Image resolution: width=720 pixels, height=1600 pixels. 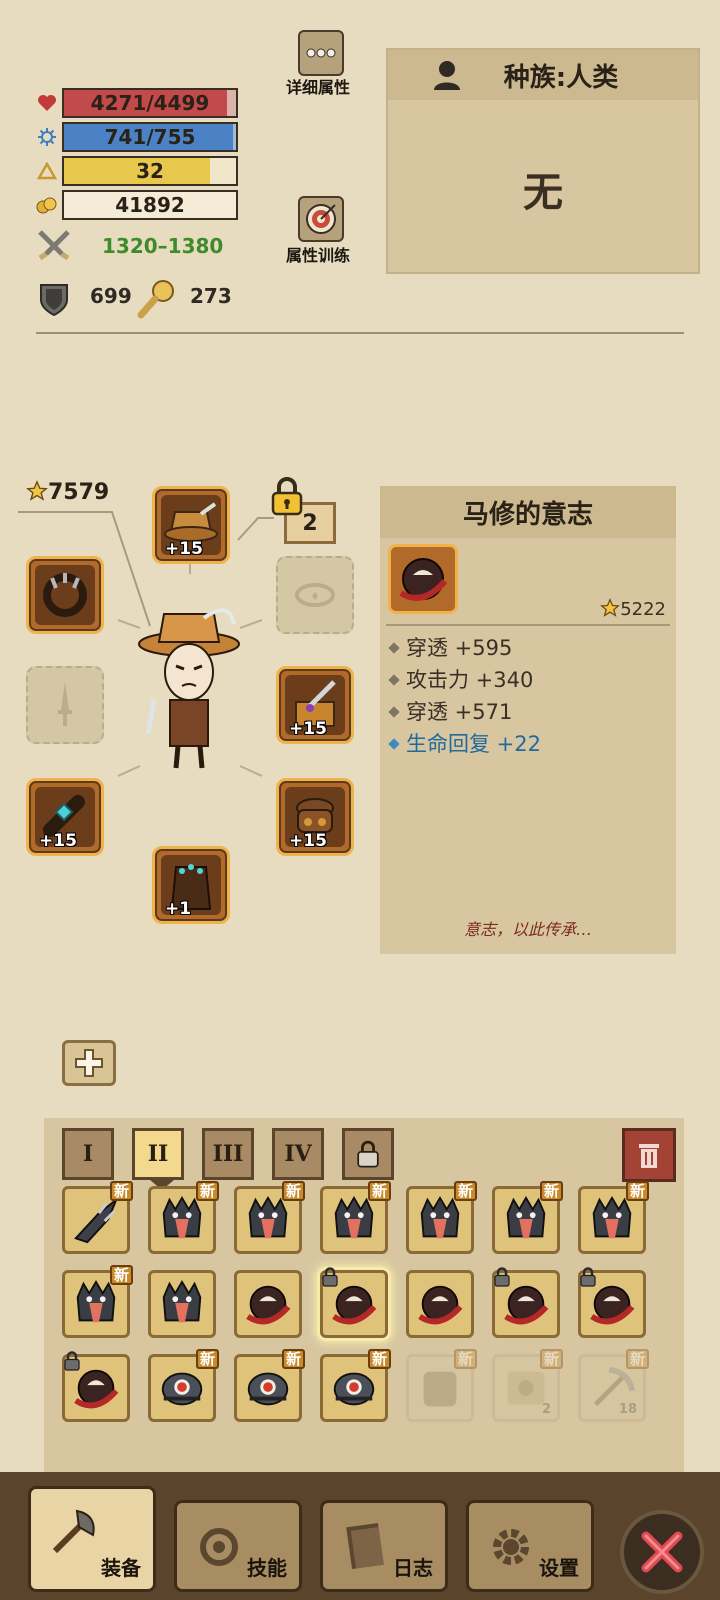 I want to click on inventory-item: 新2, so click(x=527, y=1385).